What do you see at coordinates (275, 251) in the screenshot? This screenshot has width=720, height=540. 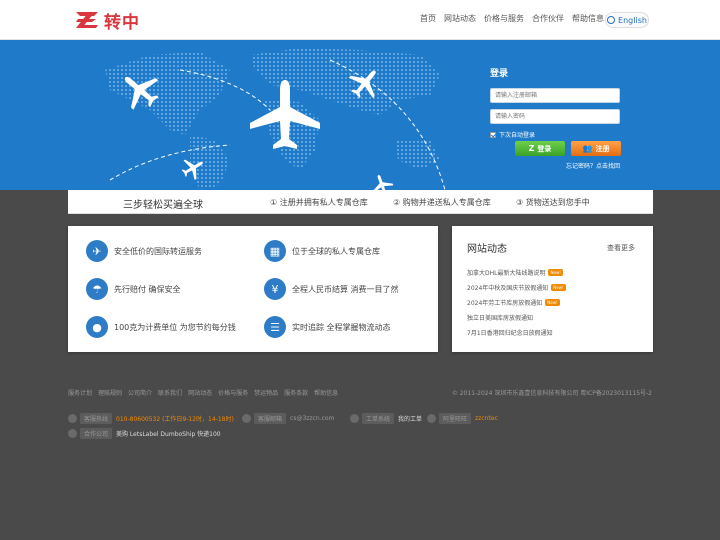 I see `warehouse-icon: ▦` at bounding box center [275, 251].